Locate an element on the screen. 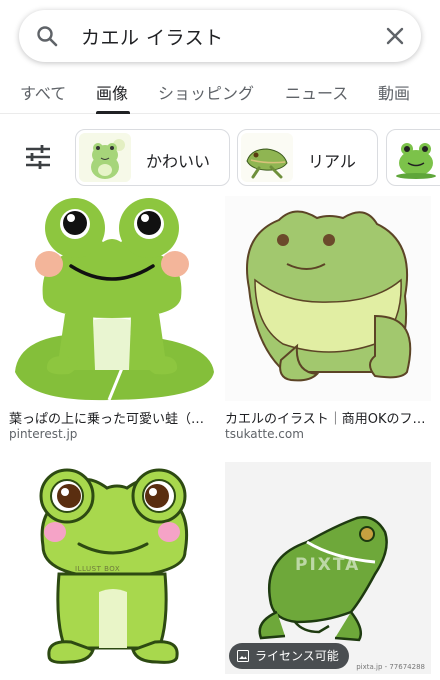 Image resolution: width=440 pixels, height=680 pixels. result-image: PIXTA ライセンス可能 pixta.jp - 77674288 is located at coordinates (328, 568).